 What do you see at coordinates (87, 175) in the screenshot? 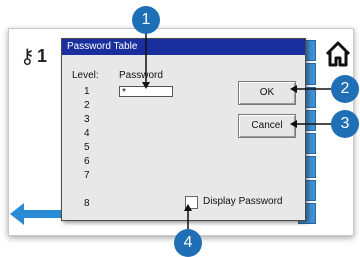
I see `level-number: 7` at bounding box center [87, 175].